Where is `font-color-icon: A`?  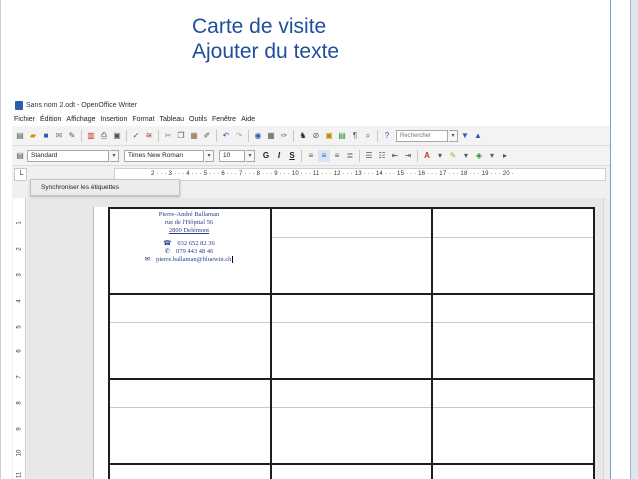 font-color-icon: A is located at coordinates (427, 156).